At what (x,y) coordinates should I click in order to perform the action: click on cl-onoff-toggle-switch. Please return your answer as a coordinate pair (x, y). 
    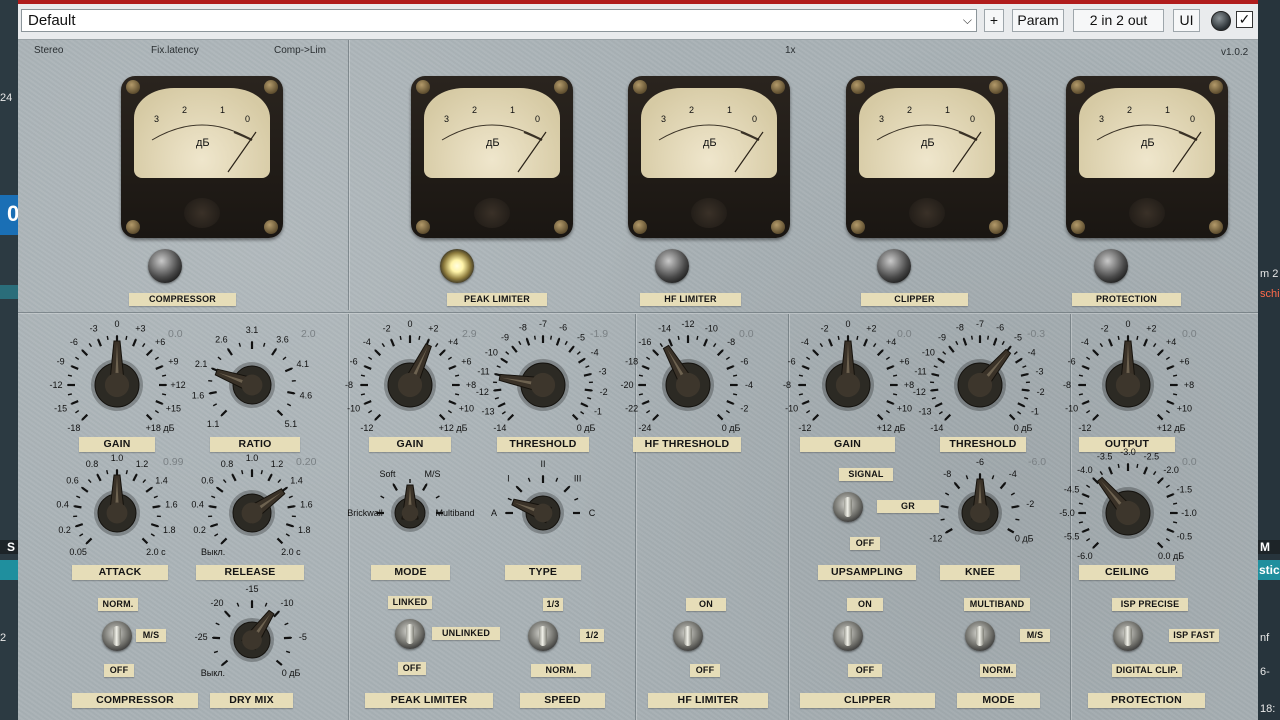
    Looking at the image, I should click on (848, 636).